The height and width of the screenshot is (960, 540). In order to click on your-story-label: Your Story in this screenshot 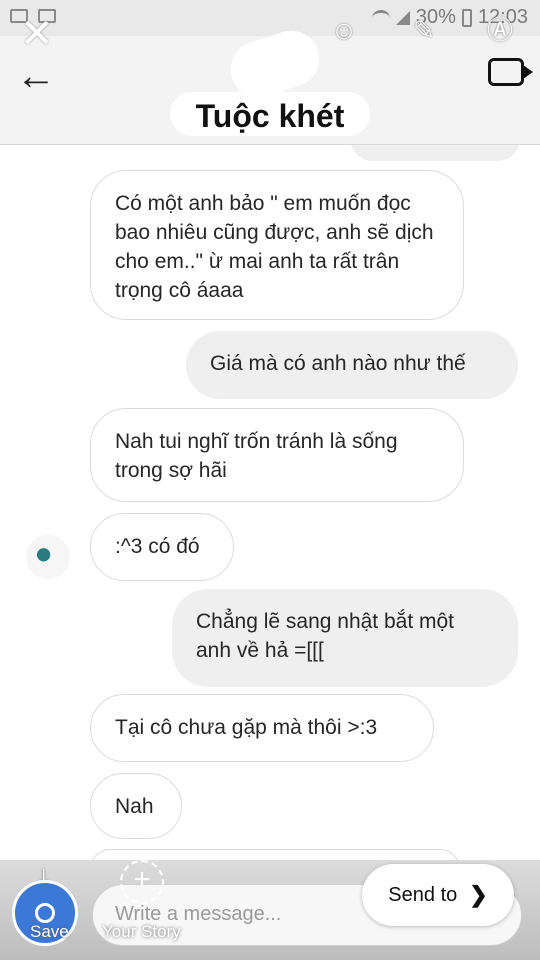, I will do `click(141, 931)`.